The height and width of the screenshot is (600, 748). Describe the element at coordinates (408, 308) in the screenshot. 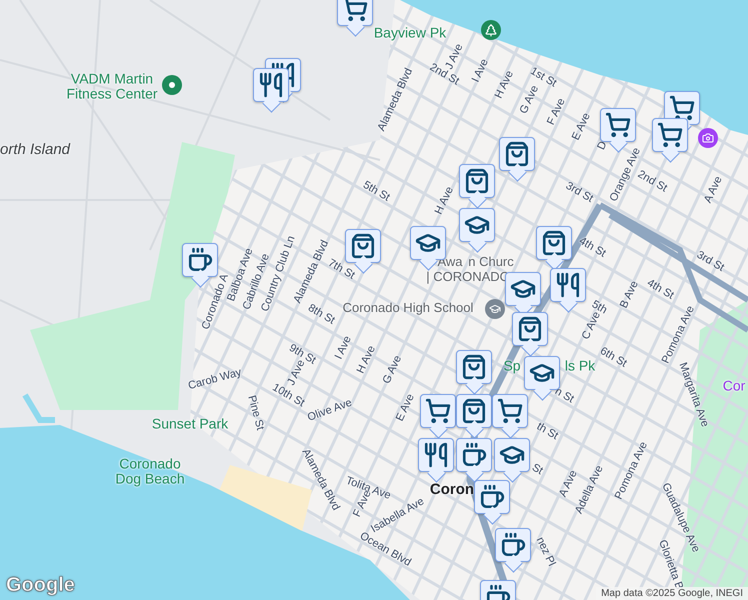

I see `place-label: Coronado High School` at that location.